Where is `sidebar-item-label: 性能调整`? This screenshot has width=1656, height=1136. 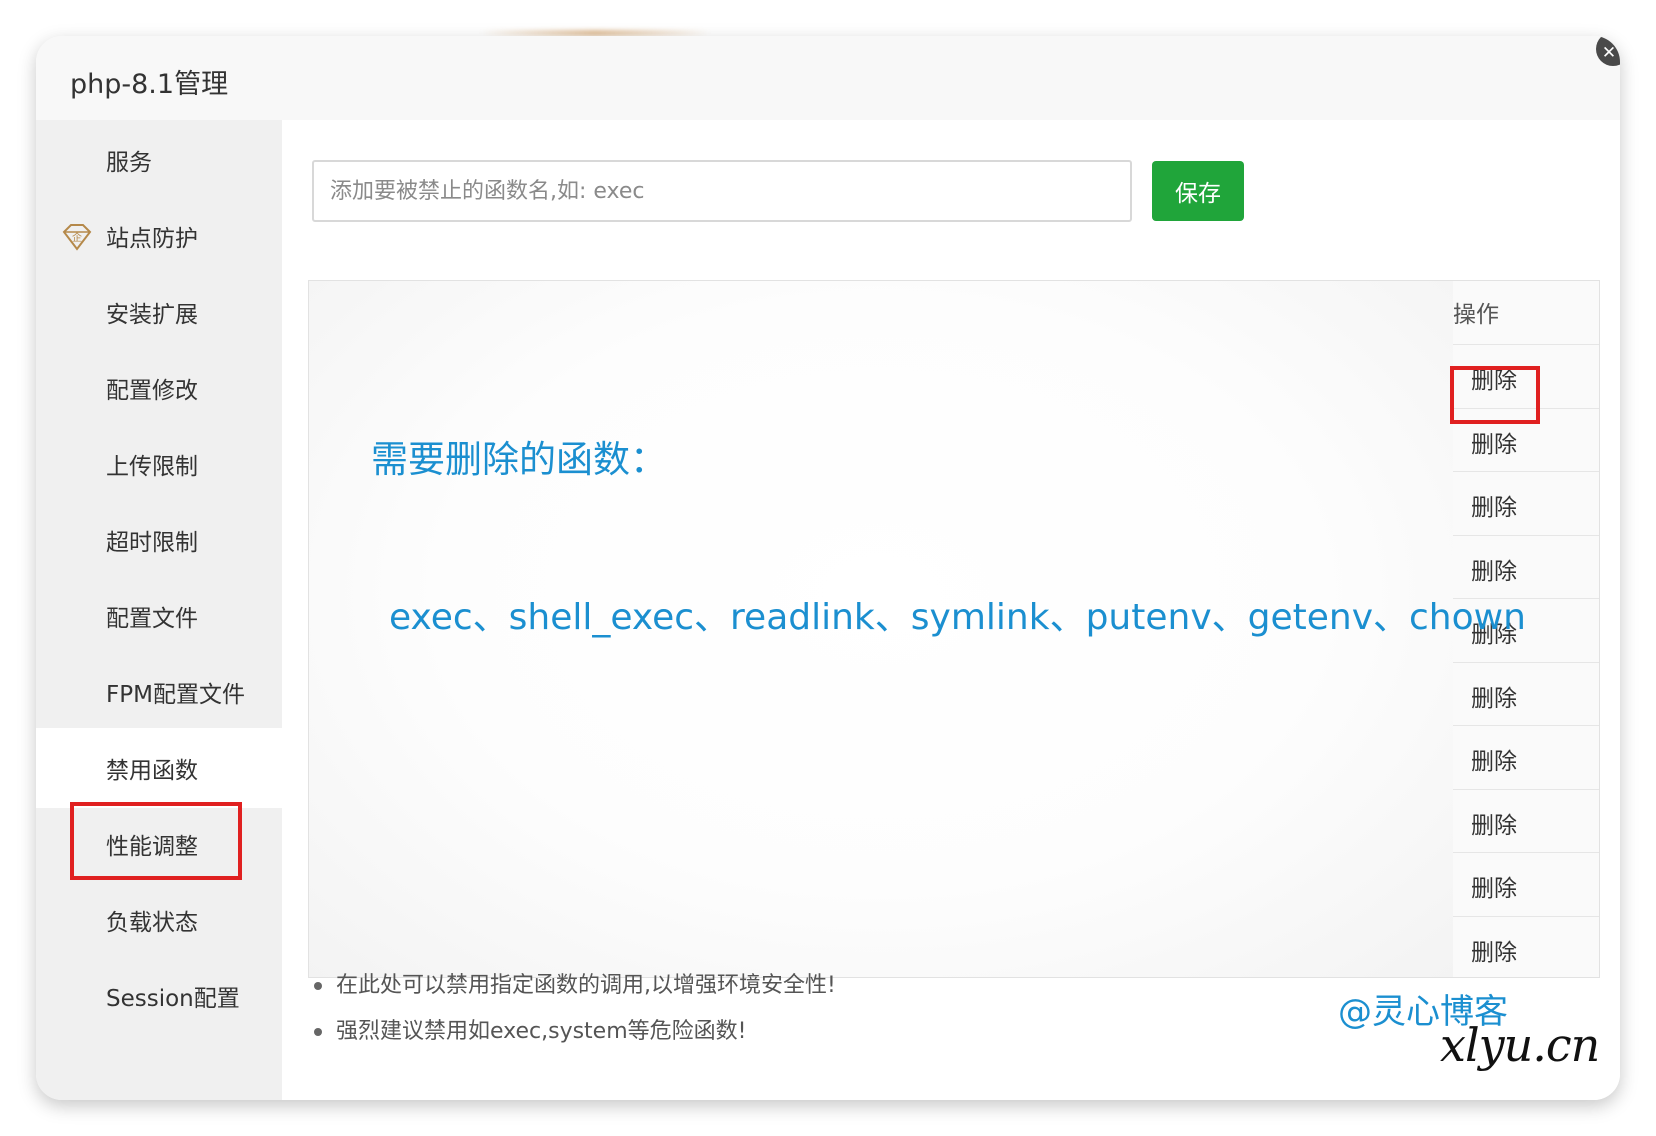
sidebar-item-label: 性能调整 is located at coordinates (152, 847).